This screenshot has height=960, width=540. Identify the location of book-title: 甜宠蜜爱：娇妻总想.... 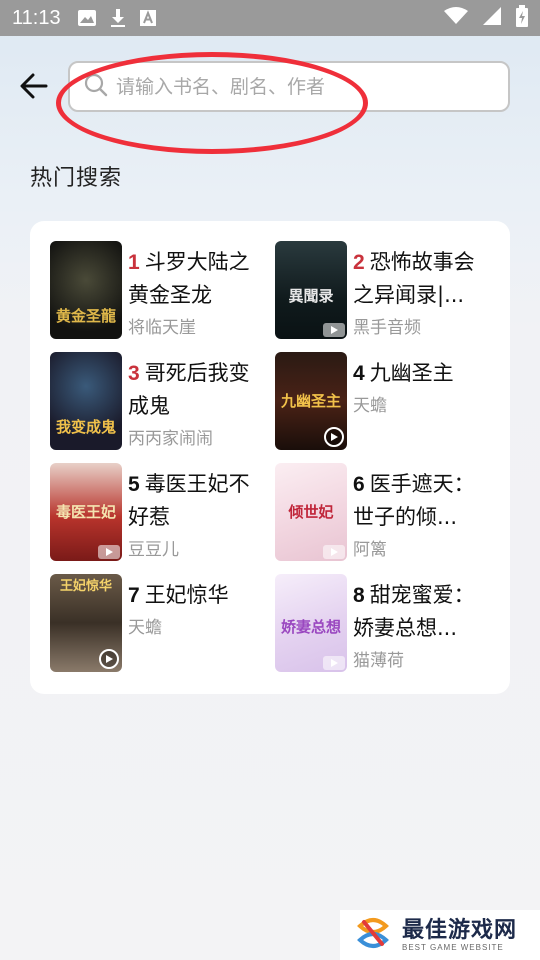
(414, 611).